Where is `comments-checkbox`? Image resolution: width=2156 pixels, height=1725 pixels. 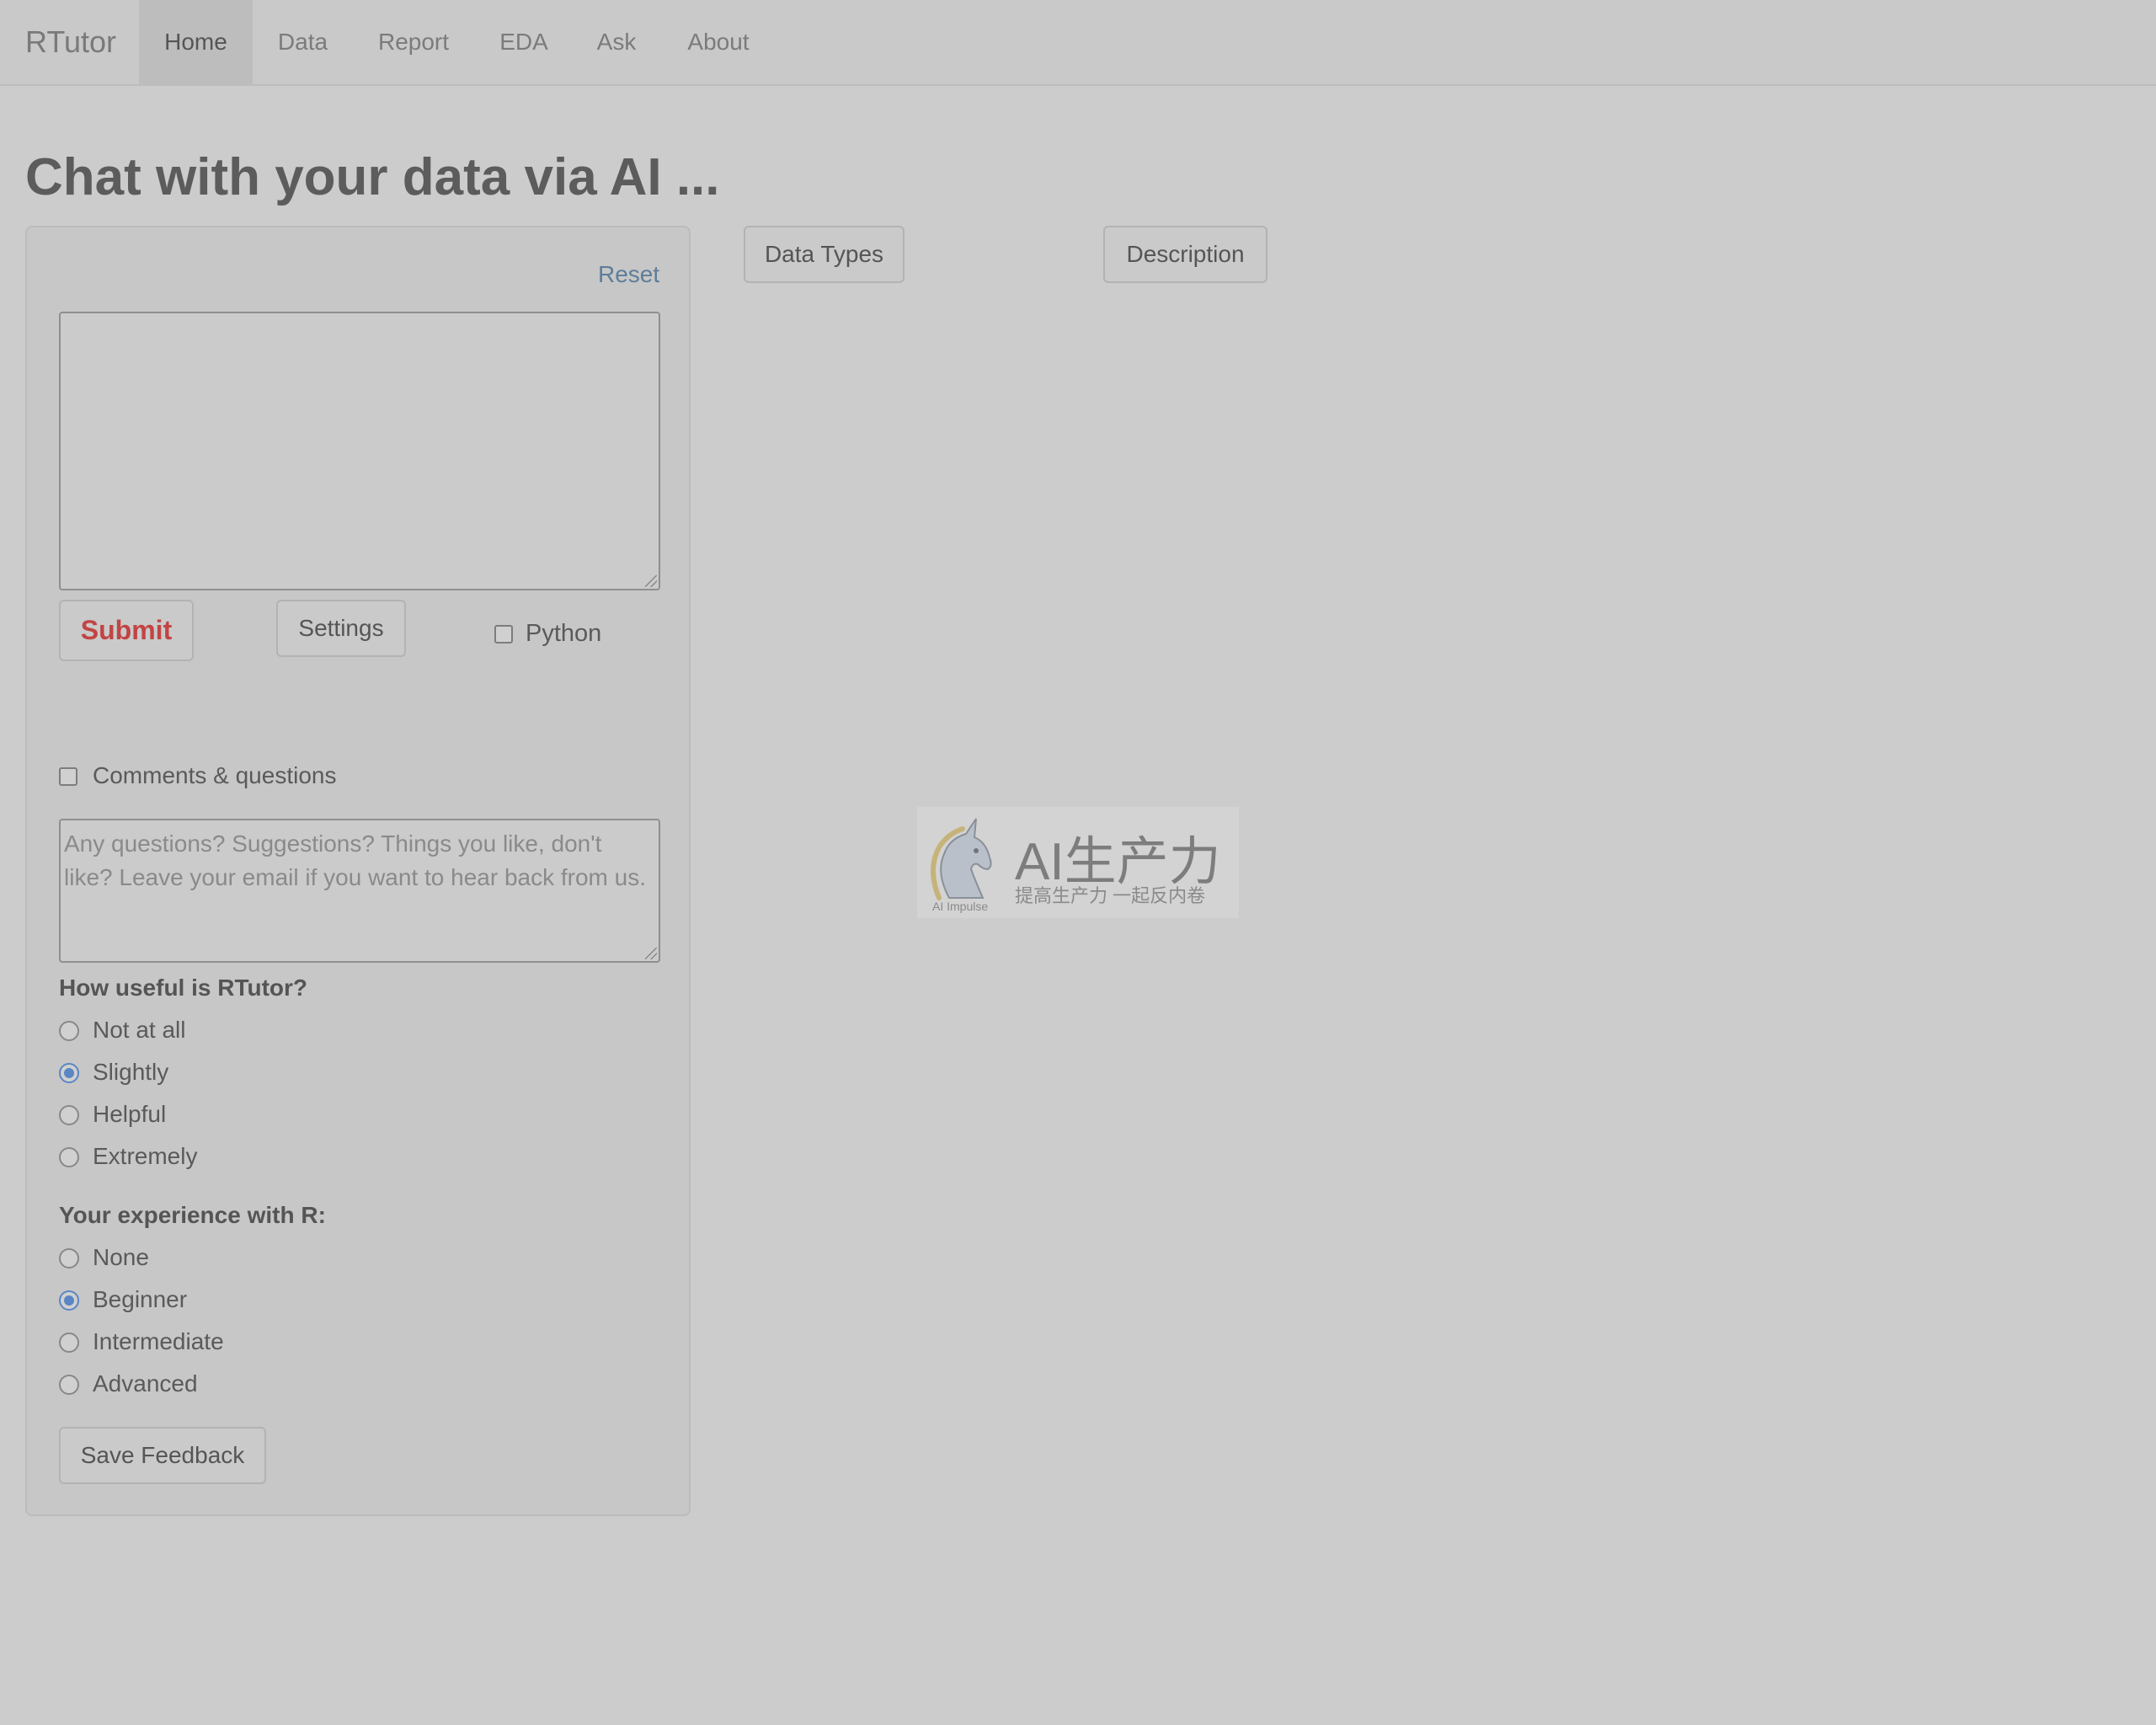 comments-checkbox is located at coordinates (68, 776).